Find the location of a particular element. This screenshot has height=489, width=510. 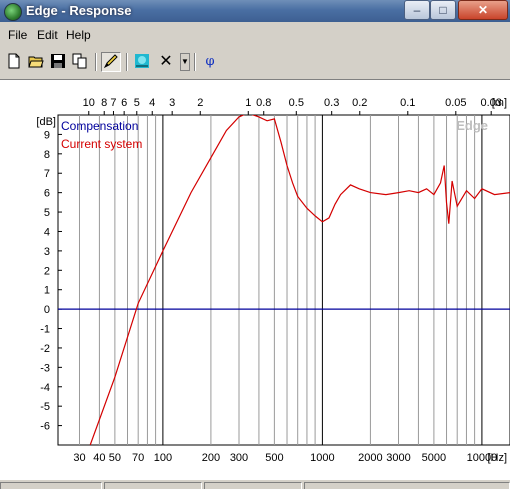

top-tick-label: 0.1 is located at coordinates (407, 103).